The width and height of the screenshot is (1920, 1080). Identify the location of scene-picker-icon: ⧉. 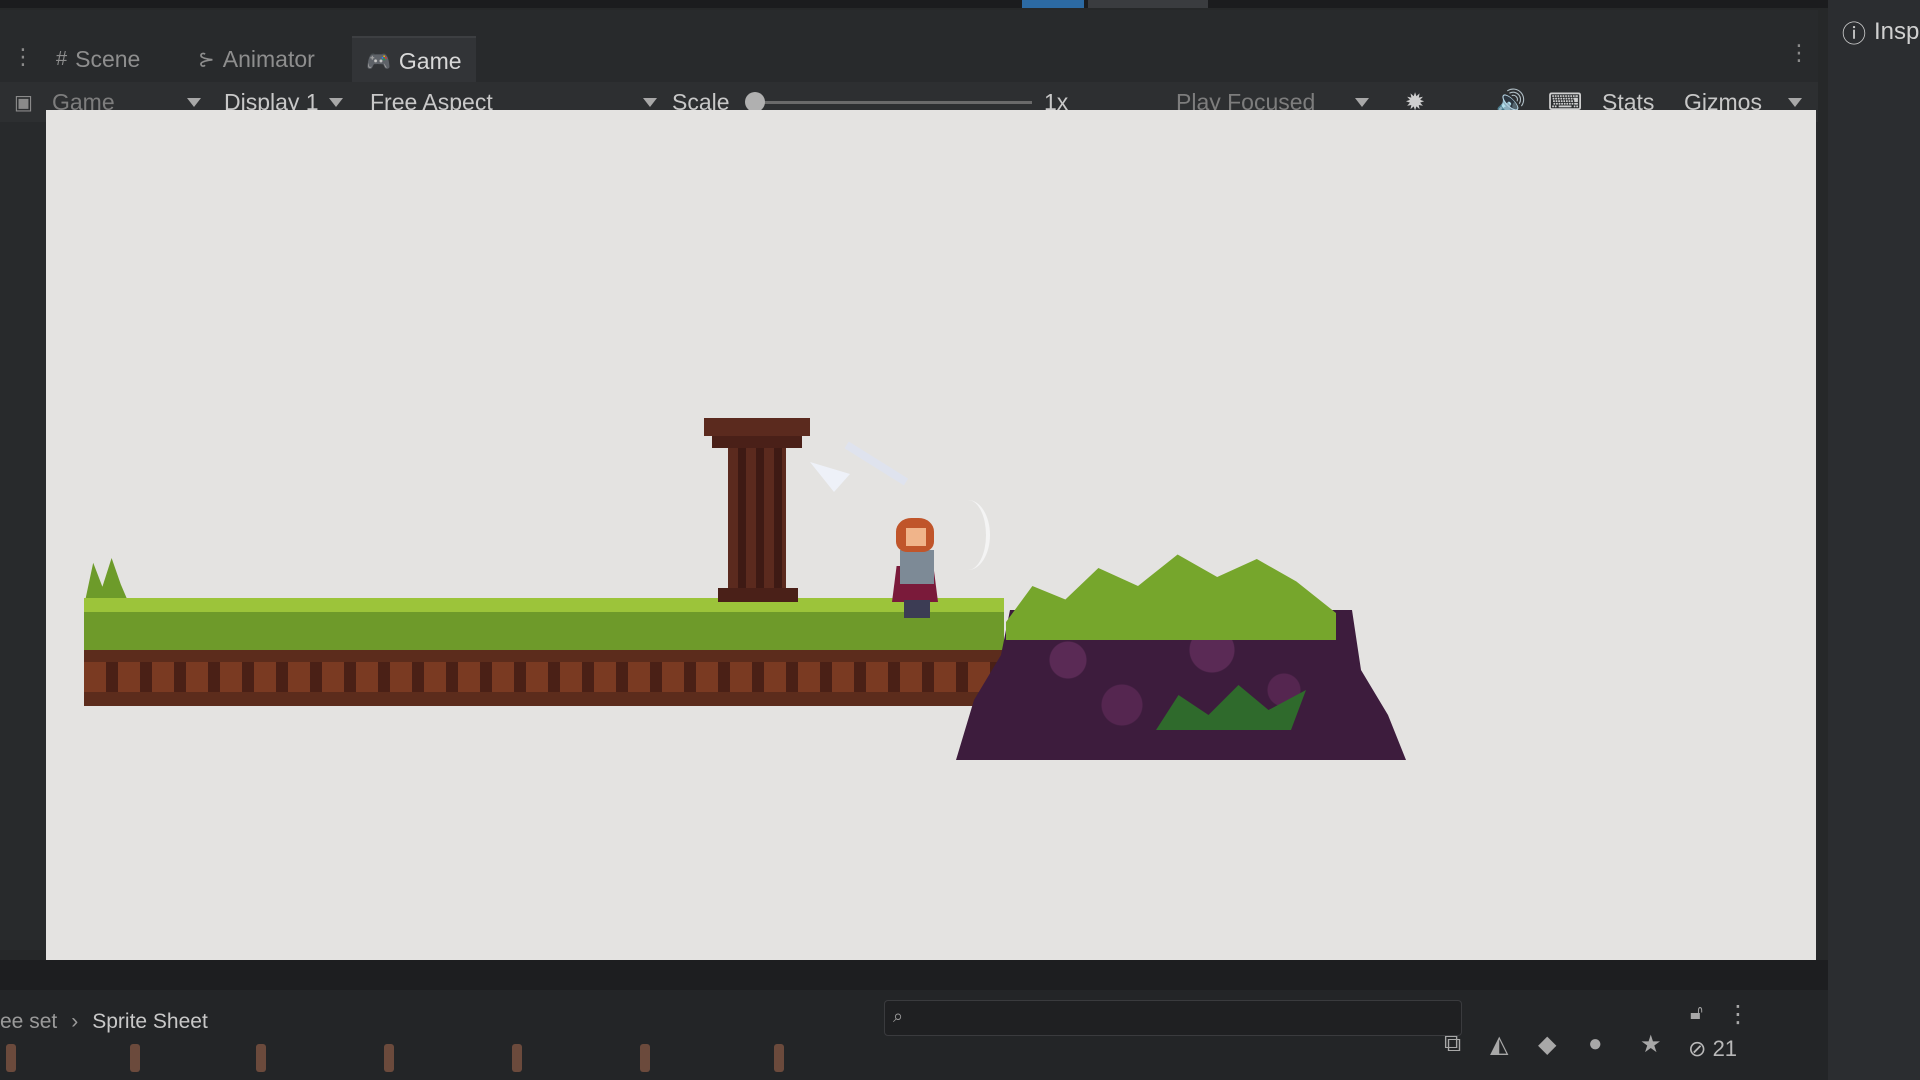
(1452, 1044).